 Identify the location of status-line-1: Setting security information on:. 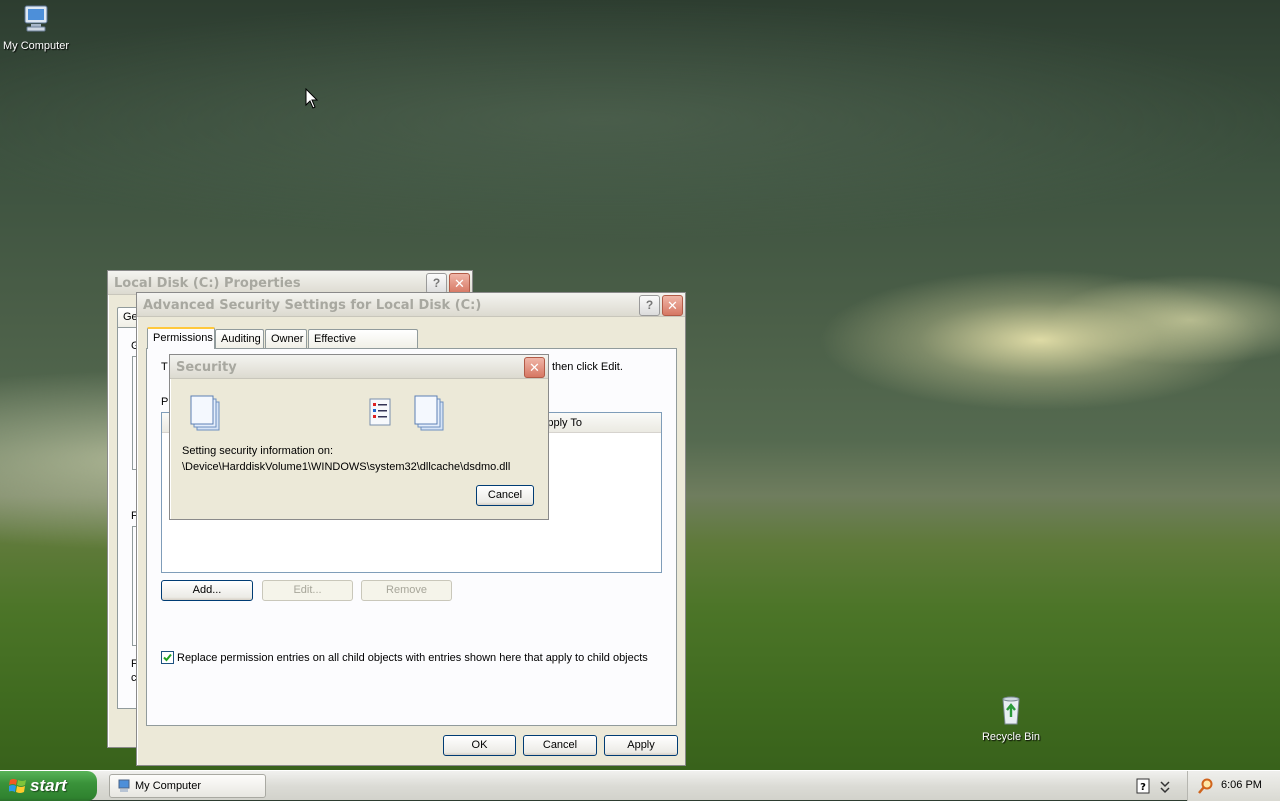
(258, 451).